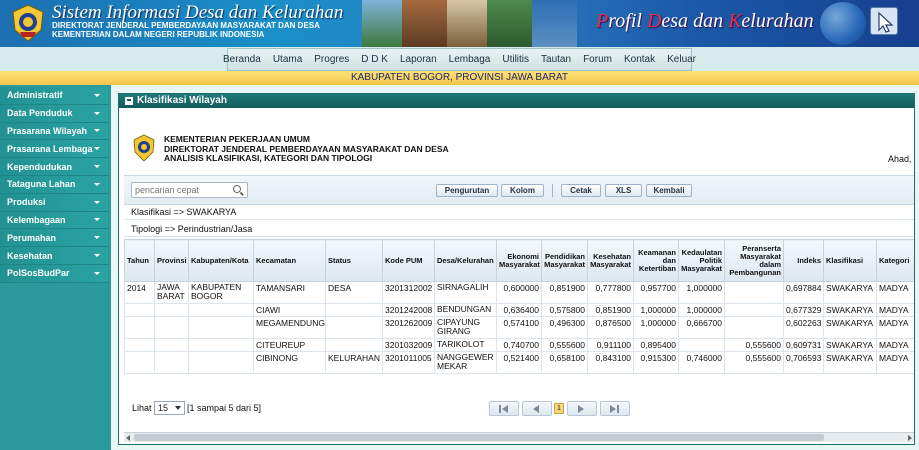 This screenshot has height=450, width=919. Describe the element at coordinates (515, 59) in the screenshot. I see `nav-utilitis: Utilitis` at that location.